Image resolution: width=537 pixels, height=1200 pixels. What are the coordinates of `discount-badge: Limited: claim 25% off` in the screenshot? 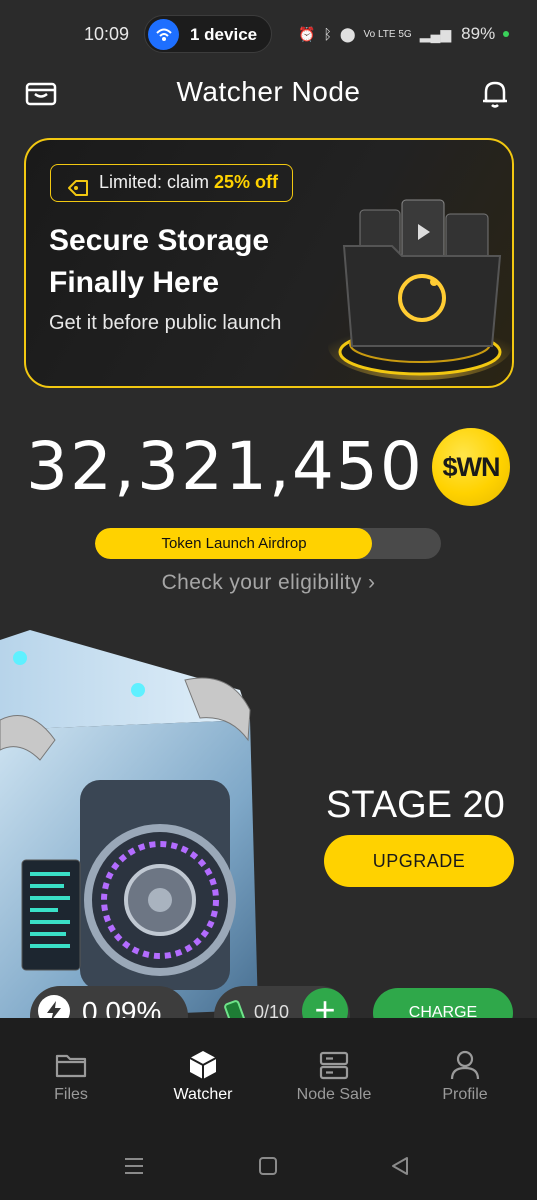 It's located at (172, 183).